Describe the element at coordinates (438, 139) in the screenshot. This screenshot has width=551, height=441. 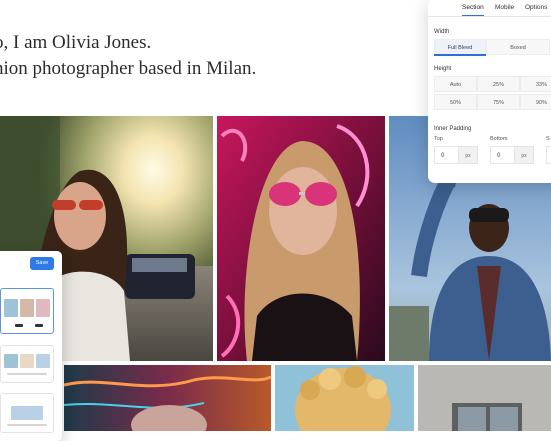
I see `padding-top-label: Top` at that location.